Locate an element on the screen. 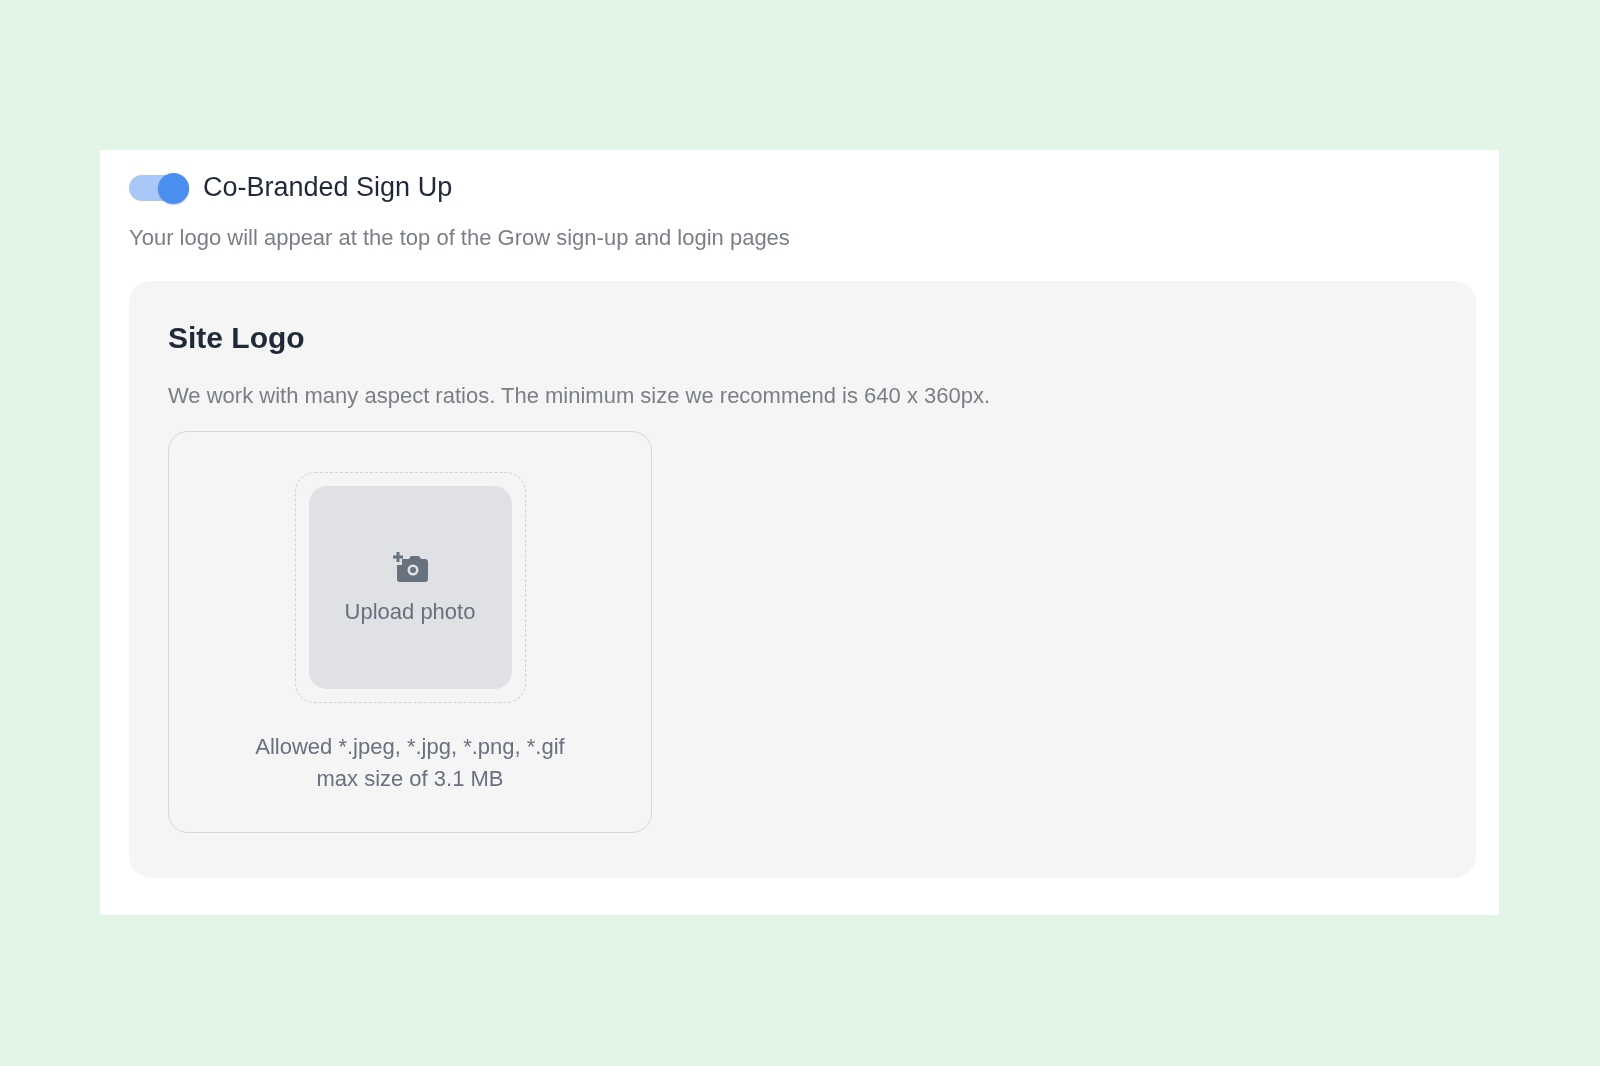 The height and width of the screenshot is (1066, 1600). description-text: Your logo will appear at the top of the Grow sign-up and login pages is located at coordinates (460, 238).